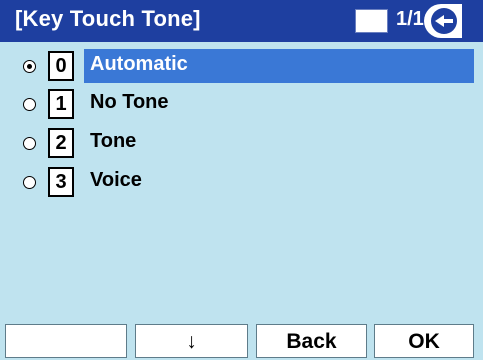  What do you see at coordinates (311, 341) in the screenshot?
I see `back-button: Back` at bounding box center [311, 341].